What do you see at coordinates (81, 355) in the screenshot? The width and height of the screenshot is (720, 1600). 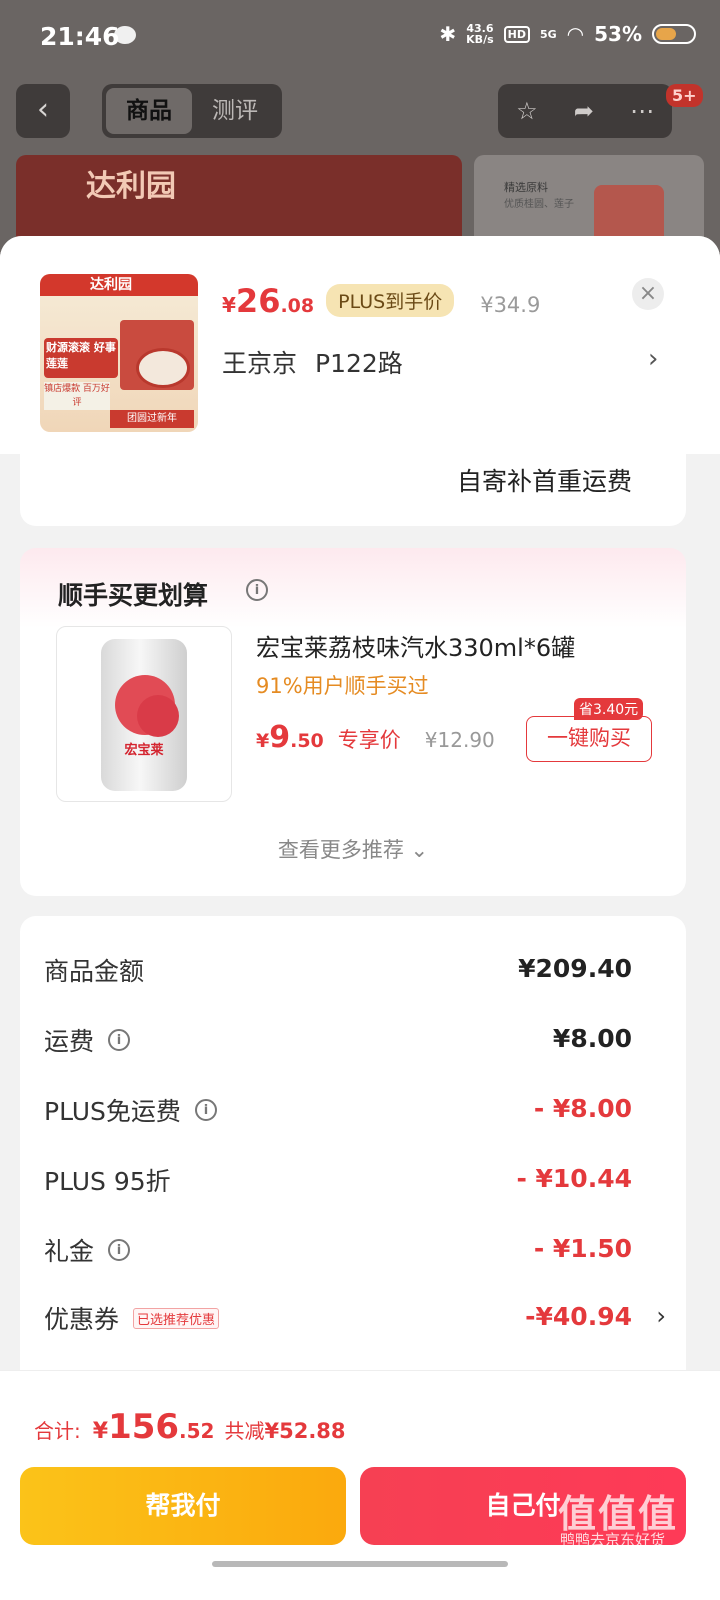 I see `thumb-slogan: 财源滚滚 好事莲莲` at bounding box center [81, 355].